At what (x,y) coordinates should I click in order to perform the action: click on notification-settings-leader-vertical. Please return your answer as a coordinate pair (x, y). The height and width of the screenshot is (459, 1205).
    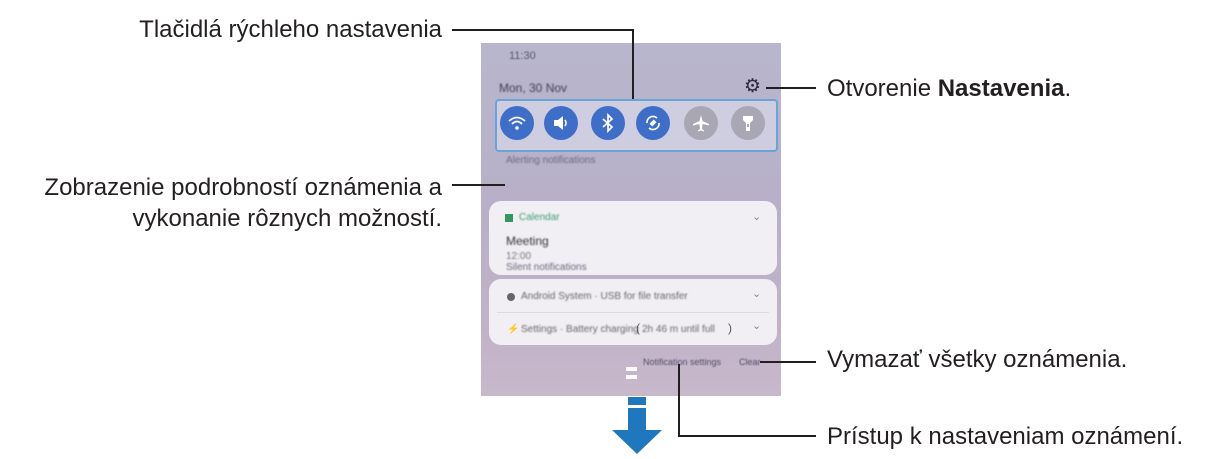
    Looking at the image, I should click on (679, 400).